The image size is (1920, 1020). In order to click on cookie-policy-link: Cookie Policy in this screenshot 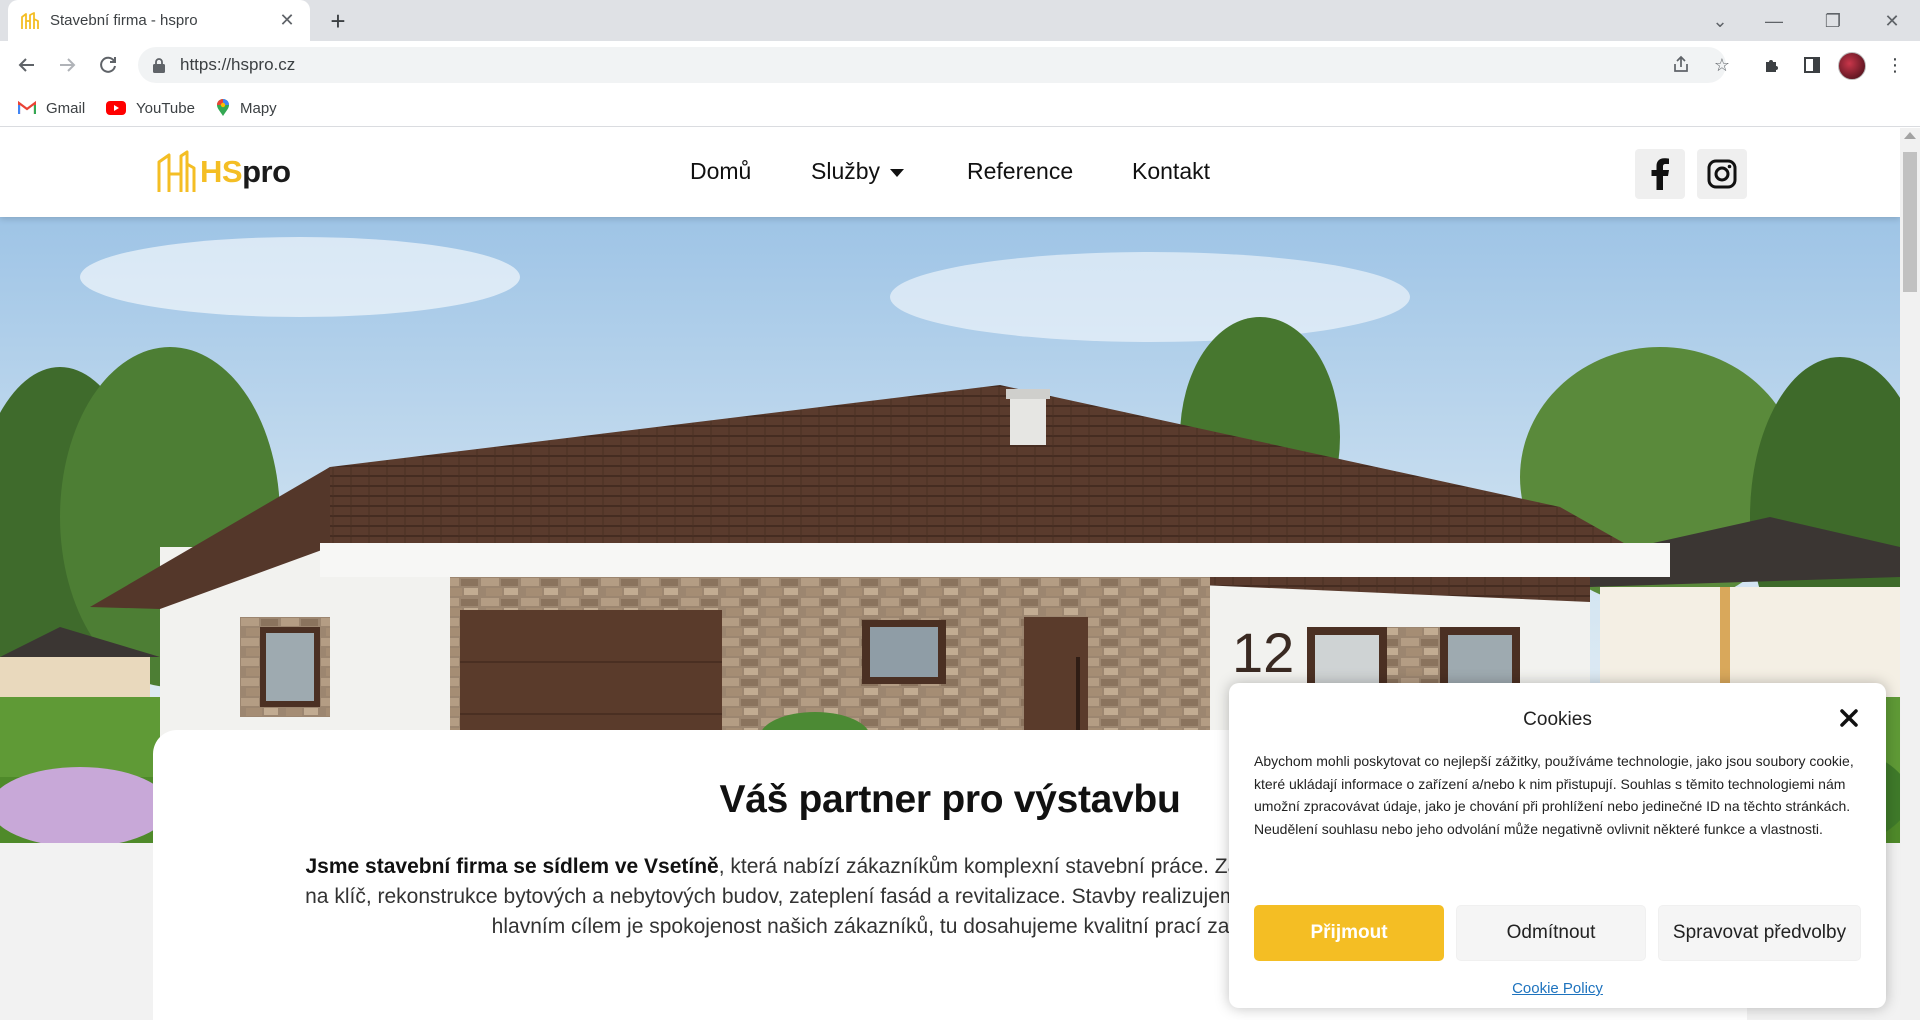, I will do `click(1557, 988)`.